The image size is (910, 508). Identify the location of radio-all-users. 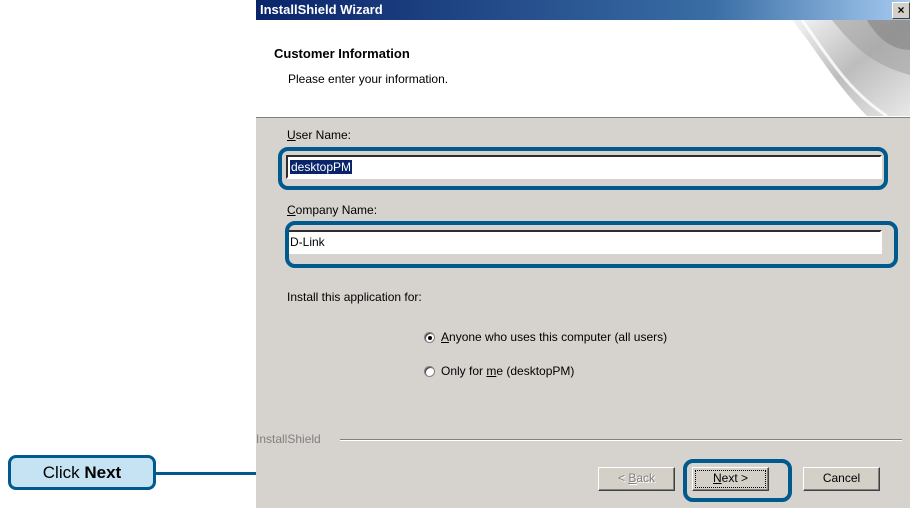
(429, 337).